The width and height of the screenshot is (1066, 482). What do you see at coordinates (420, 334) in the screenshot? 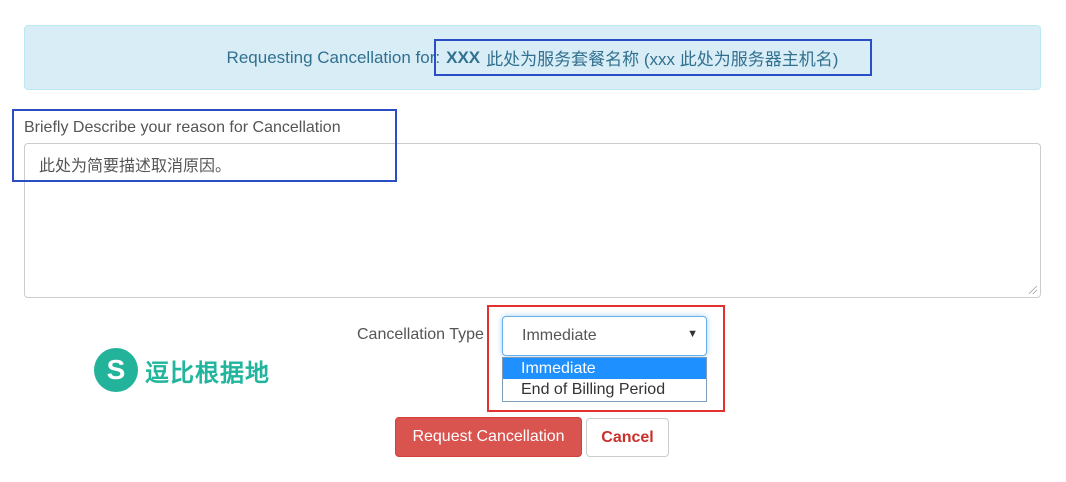
I see `cancellation-type-label: Cancellation Type` at bounding box center [420, 334].